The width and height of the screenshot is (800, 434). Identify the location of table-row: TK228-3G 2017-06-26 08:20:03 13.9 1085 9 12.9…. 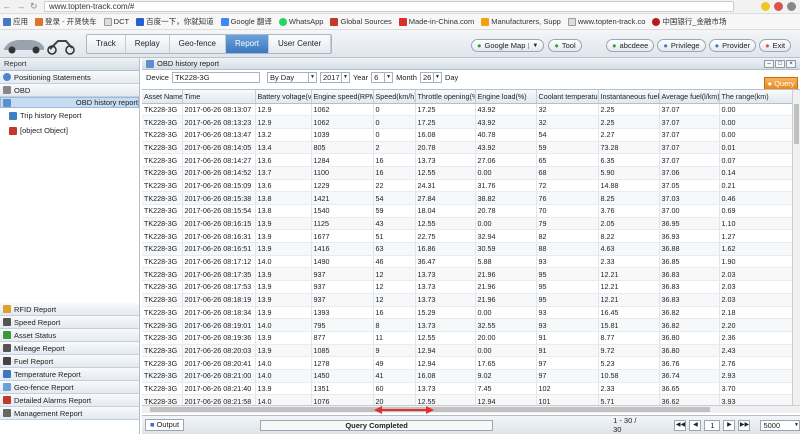
(469, 351).